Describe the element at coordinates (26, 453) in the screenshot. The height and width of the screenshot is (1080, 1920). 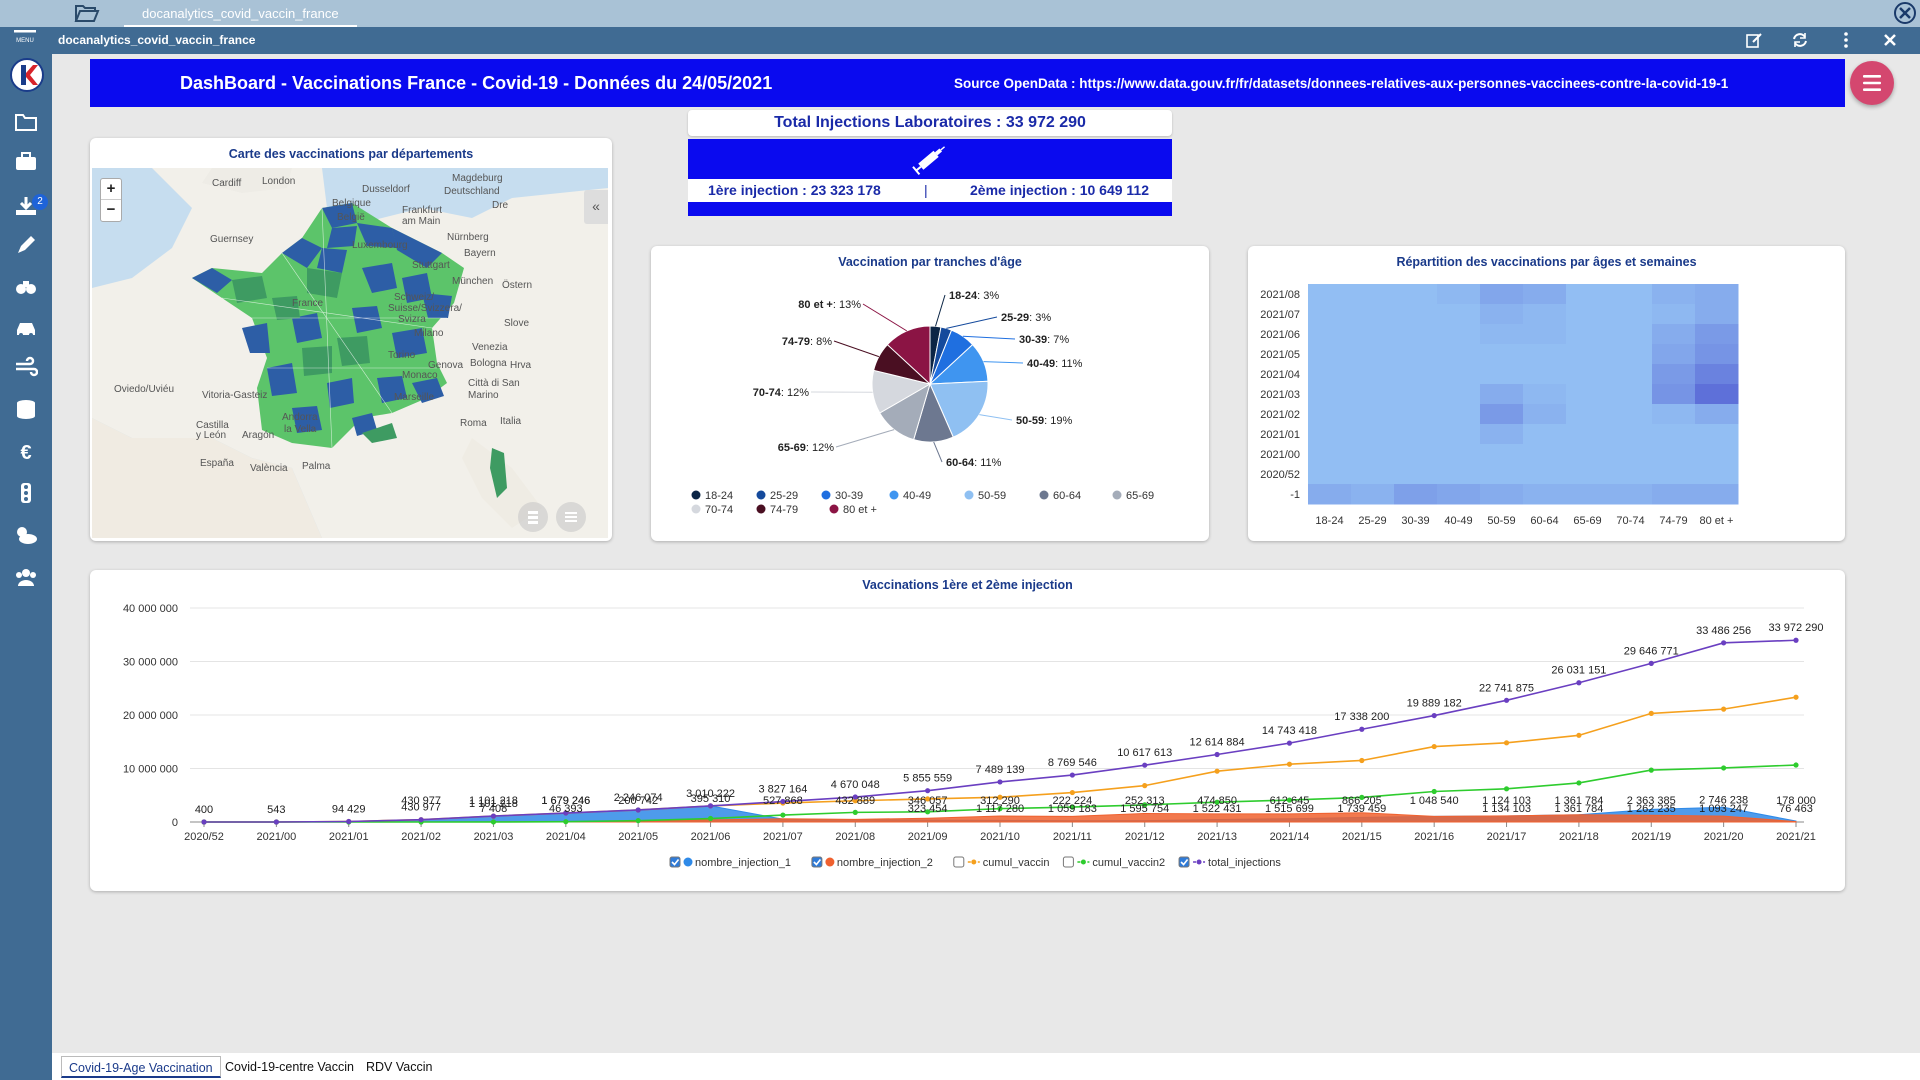
I see `euro-icon: €` at that location.